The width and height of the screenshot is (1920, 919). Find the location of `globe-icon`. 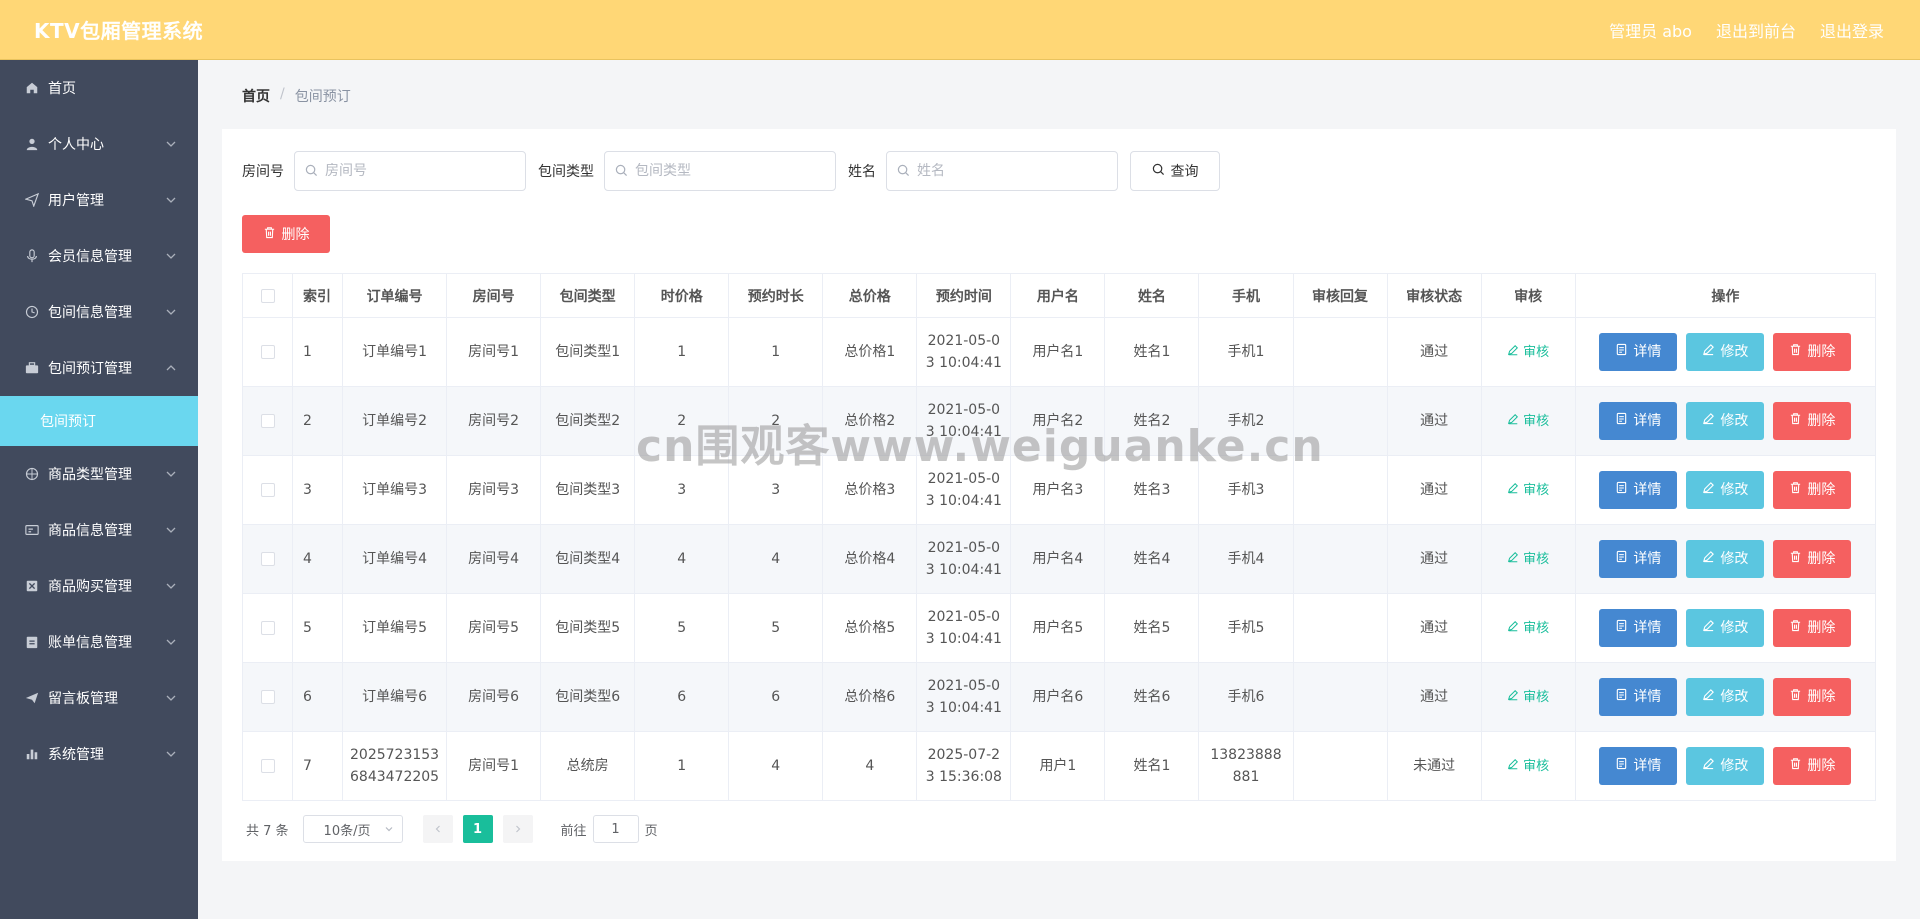

globe-icon is located at coordinates (32, 474).